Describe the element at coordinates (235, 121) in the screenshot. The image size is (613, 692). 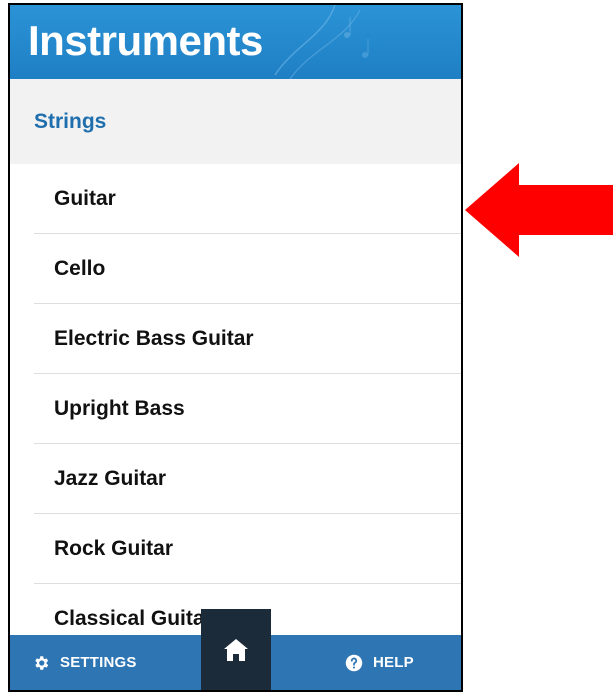
I see `section-header-strings: Strings` at that location.